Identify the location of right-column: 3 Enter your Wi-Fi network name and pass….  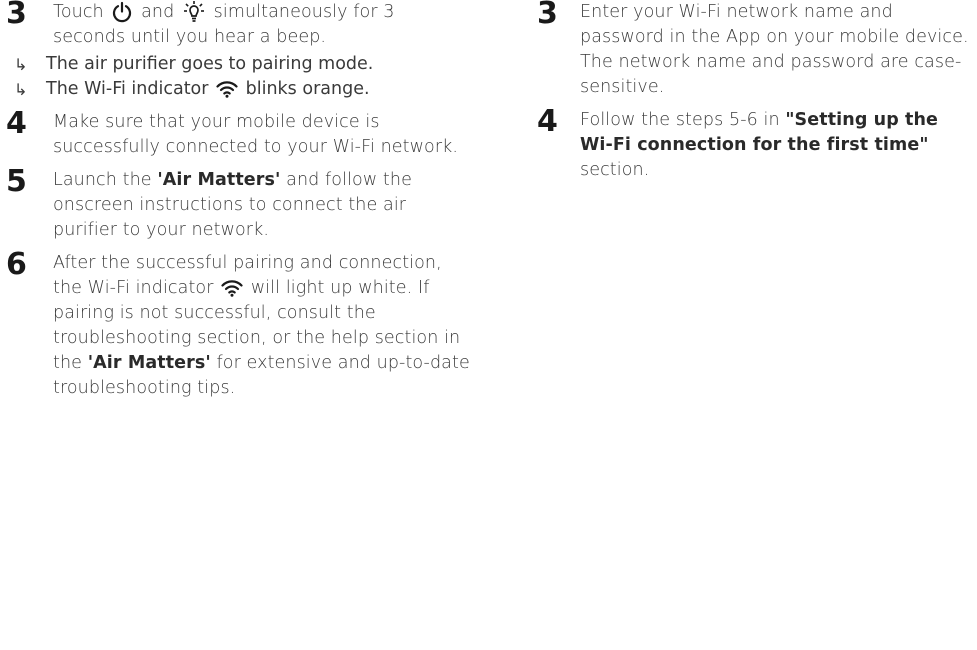
(752, 95).